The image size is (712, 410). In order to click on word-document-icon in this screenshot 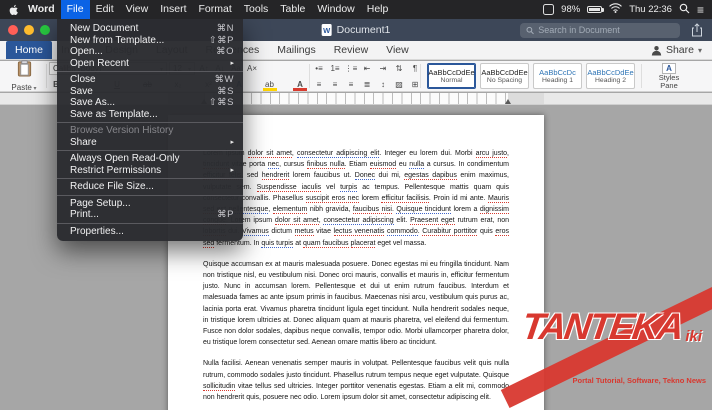, I will do `click(326, 30)`.